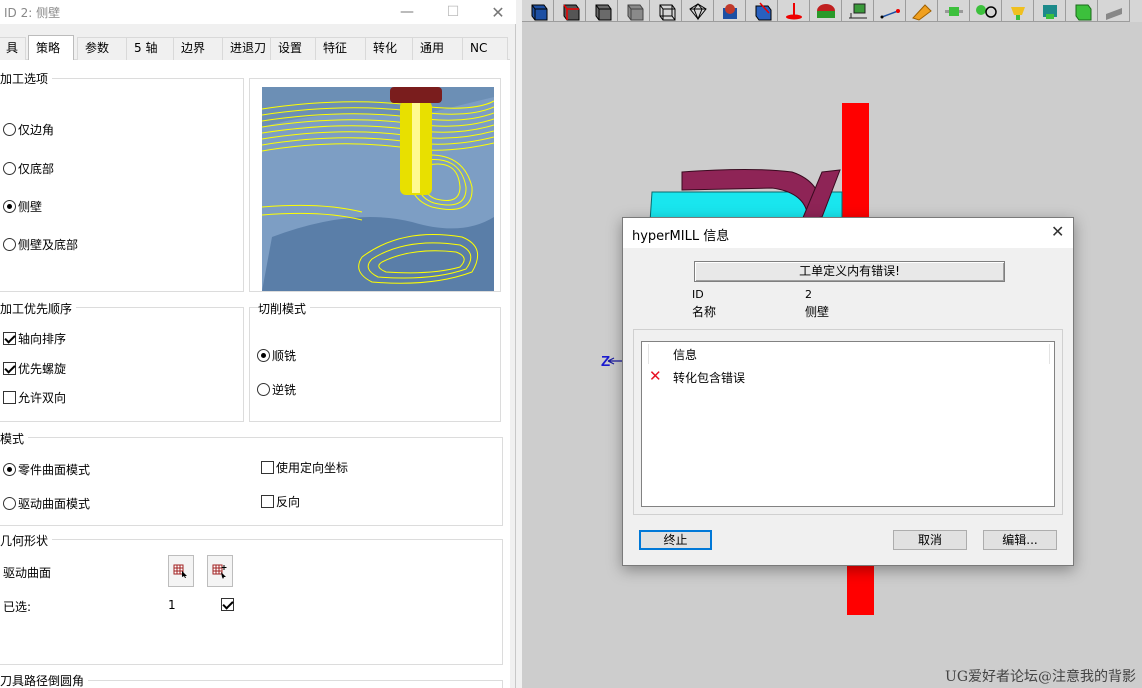 This screenshot has width=1142, height=688. I want to click on option-floor-only: 仅底部, so click(28, 168).